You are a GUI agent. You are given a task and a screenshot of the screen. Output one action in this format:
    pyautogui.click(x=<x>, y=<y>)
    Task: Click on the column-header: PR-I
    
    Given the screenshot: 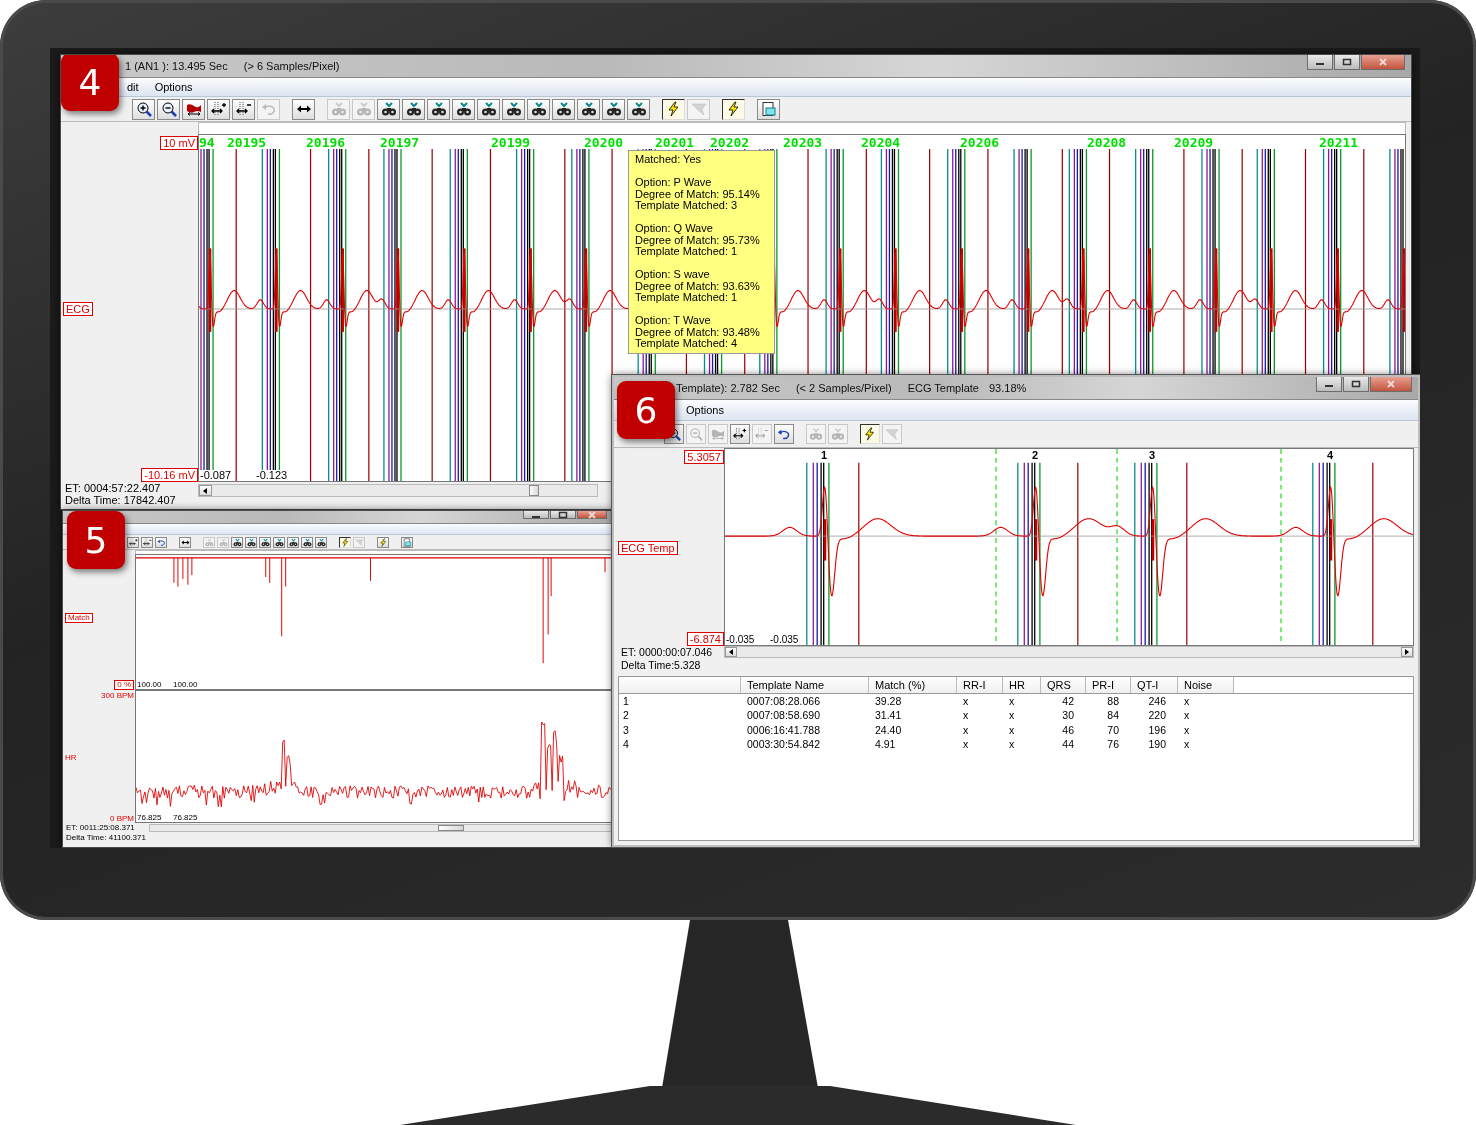 What is the action you would take?
    pyautogui.click(x=1108, y=685)
    